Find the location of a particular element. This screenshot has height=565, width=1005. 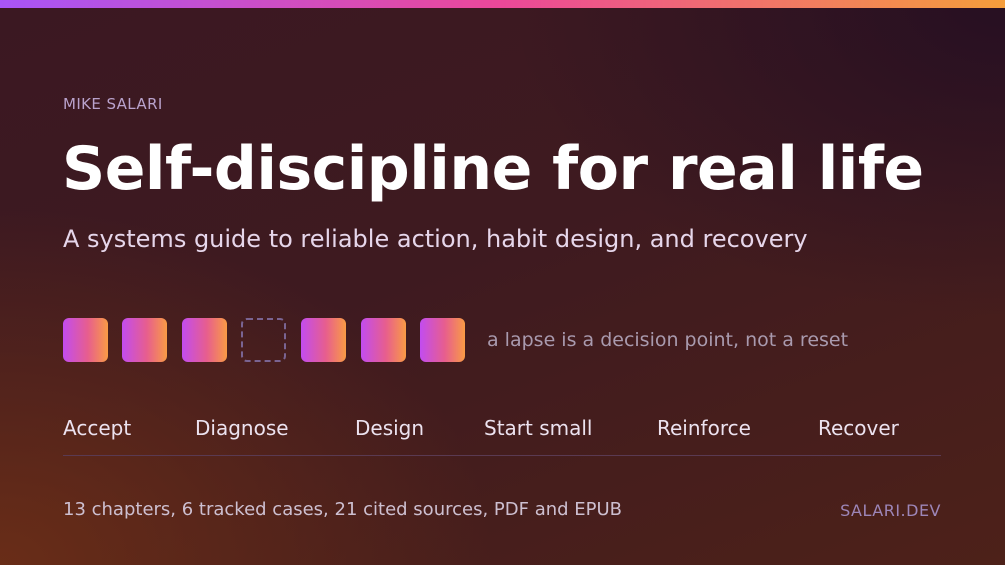

site-url: SALARI.DEV is located at coordinates (890, 511).